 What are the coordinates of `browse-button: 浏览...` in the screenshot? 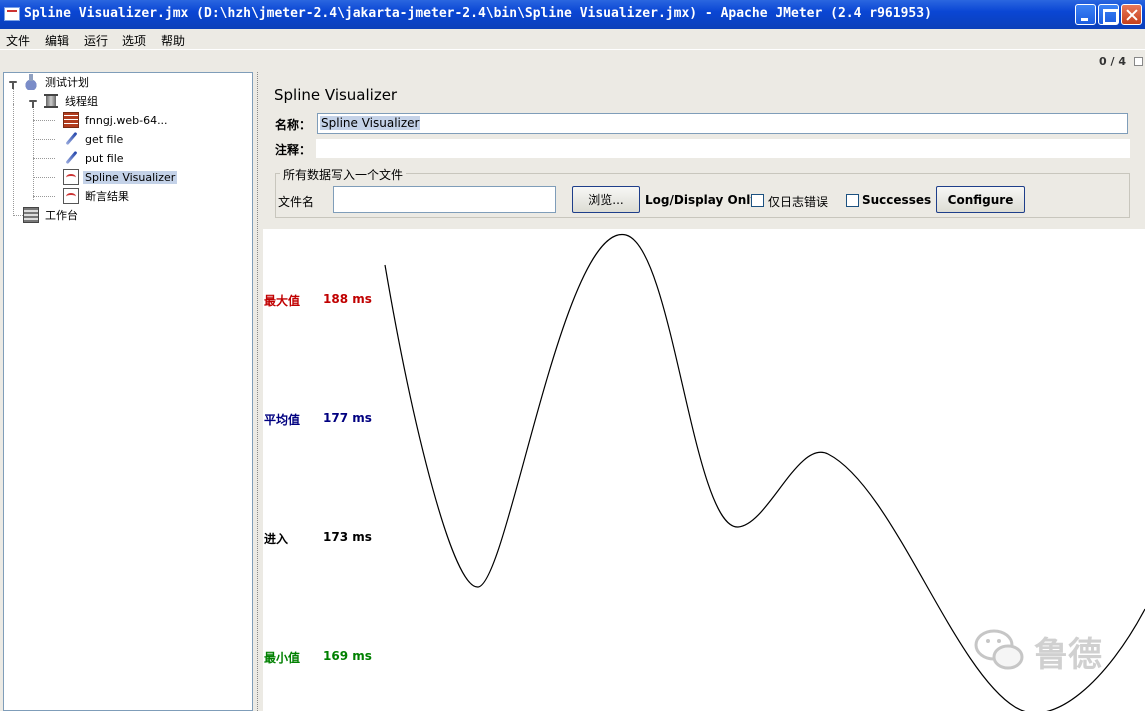 It's located at (606, 199).